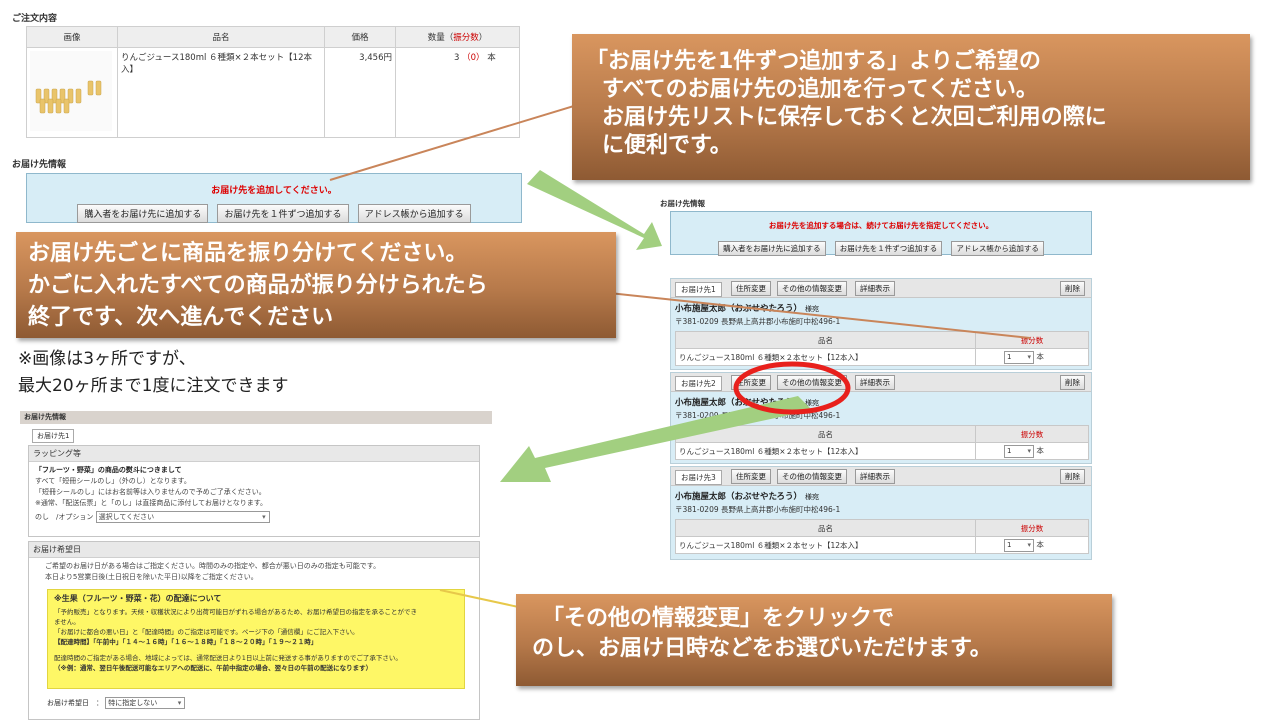 Image resolution: width=1280 pixels, height=720 pixels. I want to click on connector-line, so click(815, 315).